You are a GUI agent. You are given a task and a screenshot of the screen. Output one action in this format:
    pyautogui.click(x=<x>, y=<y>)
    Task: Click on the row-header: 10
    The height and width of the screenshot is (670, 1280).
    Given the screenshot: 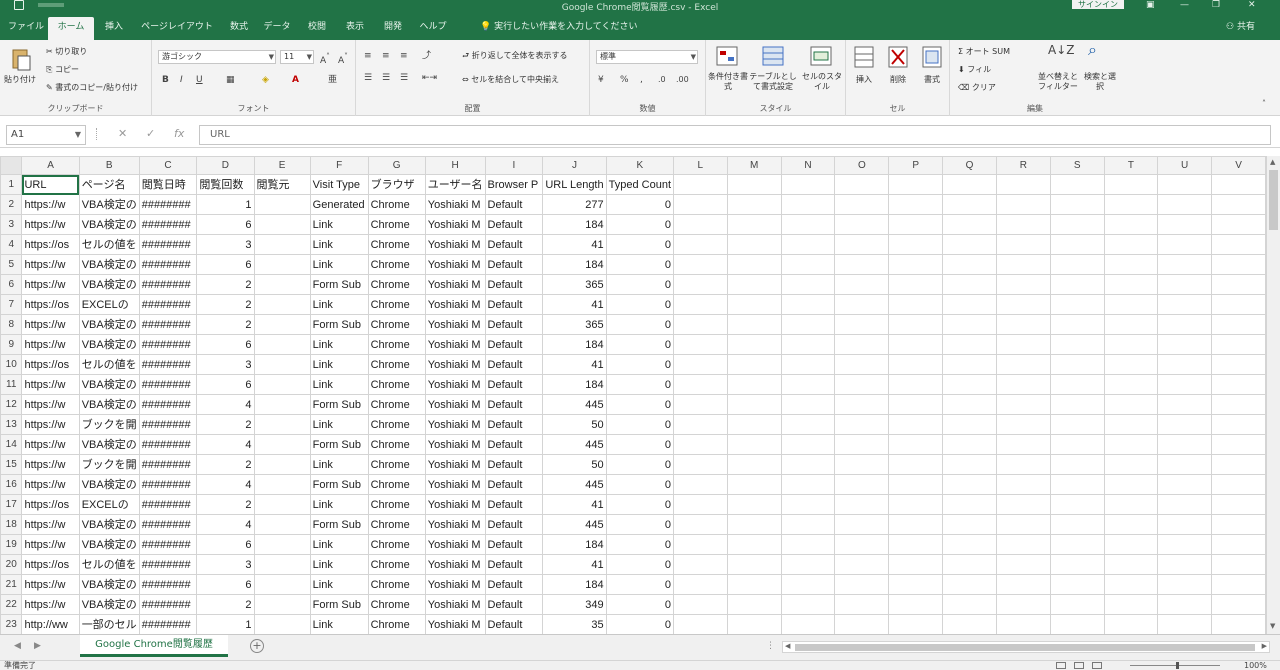 What is the action you would take?
    pyautogui.click(x=11, y=364)
    